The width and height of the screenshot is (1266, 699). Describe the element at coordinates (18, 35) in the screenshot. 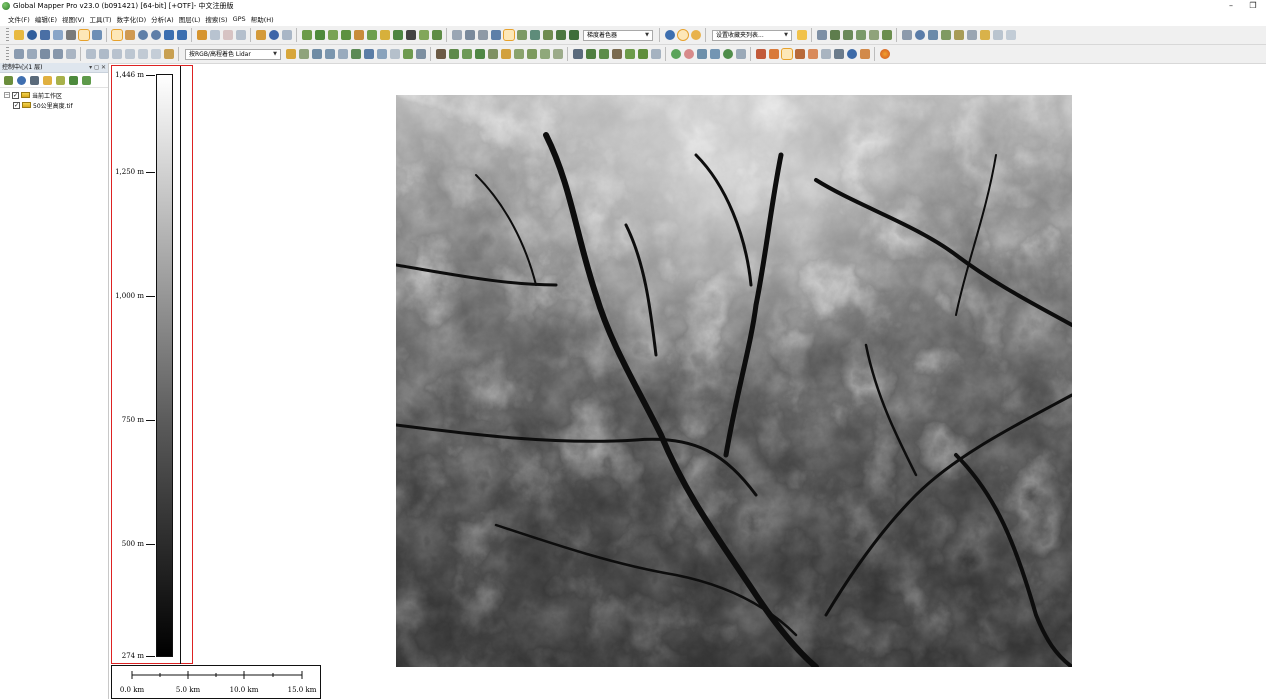

I see `open-folder-icon` at that location.